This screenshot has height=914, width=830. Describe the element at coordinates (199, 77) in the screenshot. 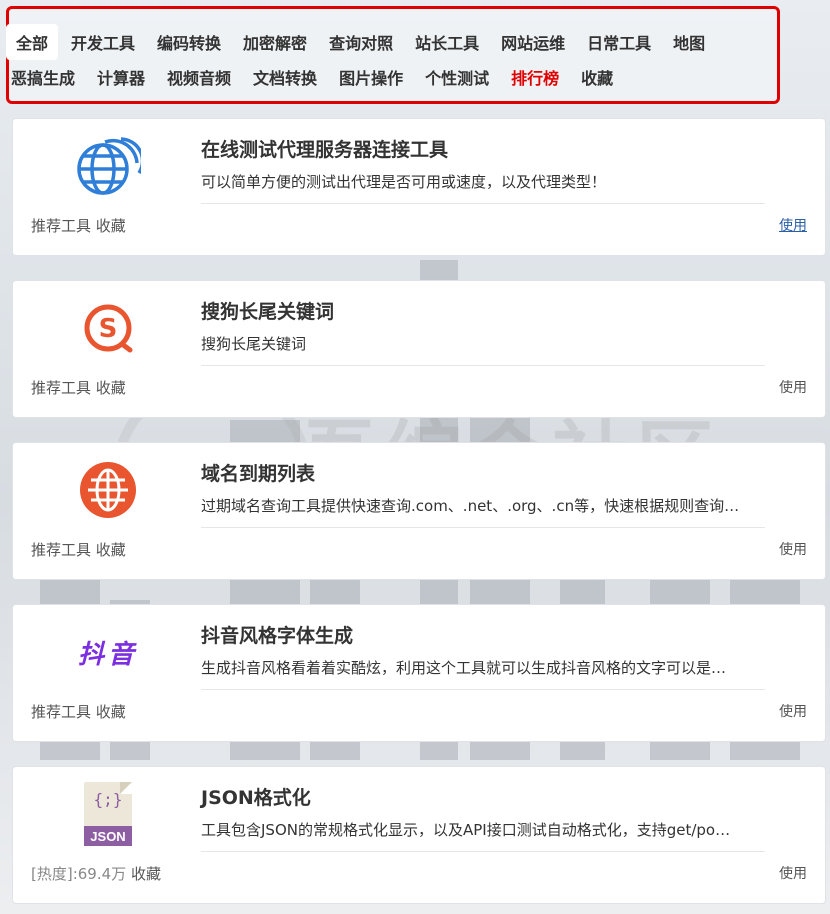

I see `category-media: 视频音频` at that location.